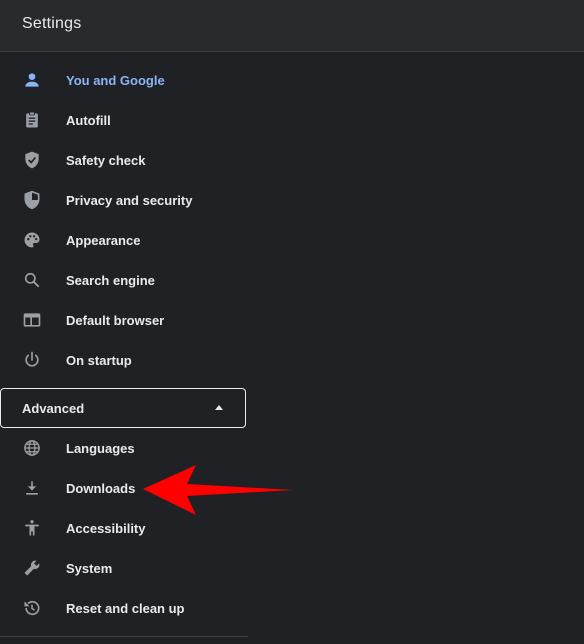 The height and width of the screenshot is (644, 584). What do you see at coordinates (115, 80) in the screenshot?
I see `sidebar-item-label: You and Google` at bounding box center [115, 80].